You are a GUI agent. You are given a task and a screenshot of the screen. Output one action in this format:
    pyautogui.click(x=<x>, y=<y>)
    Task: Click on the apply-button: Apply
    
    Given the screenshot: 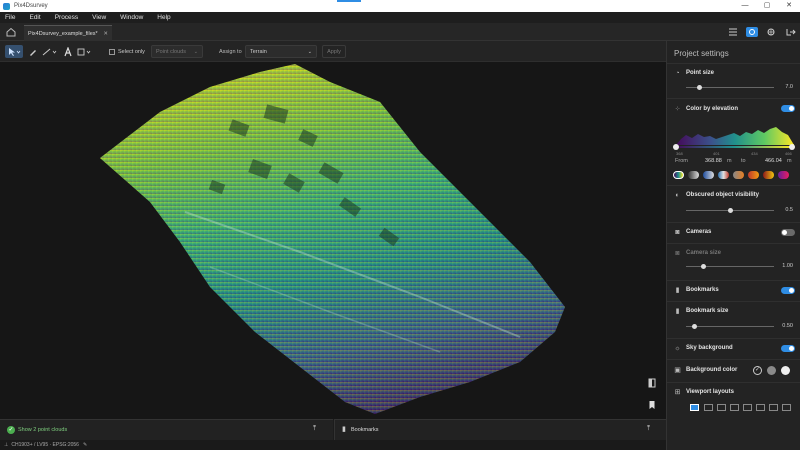 What is the action you would take?
    pyautogui.click(x=334, y=51)
    